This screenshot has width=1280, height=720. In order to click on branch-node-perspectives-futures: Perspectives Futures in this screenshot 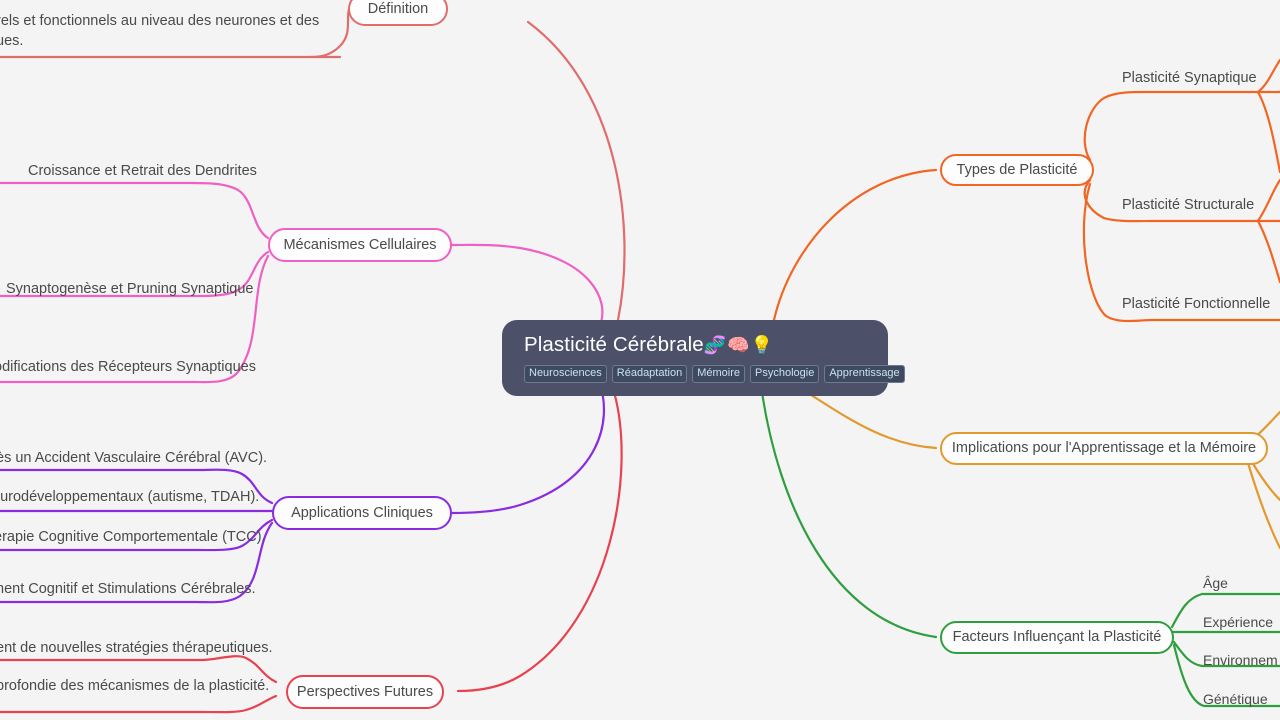, I will do `click(365, 692)`.